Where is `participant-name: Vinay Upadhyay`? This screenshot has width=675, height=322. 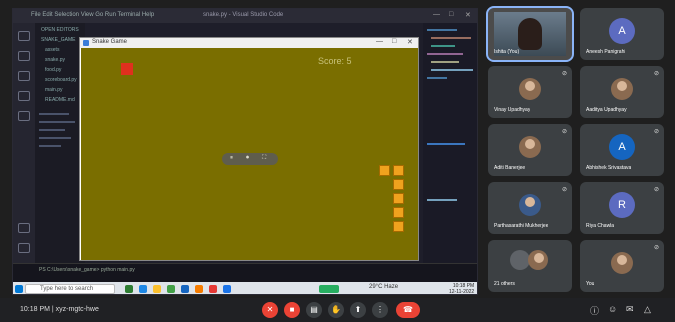
participant-name: Vinay Upadhyay is located at coordinates (512, 110).